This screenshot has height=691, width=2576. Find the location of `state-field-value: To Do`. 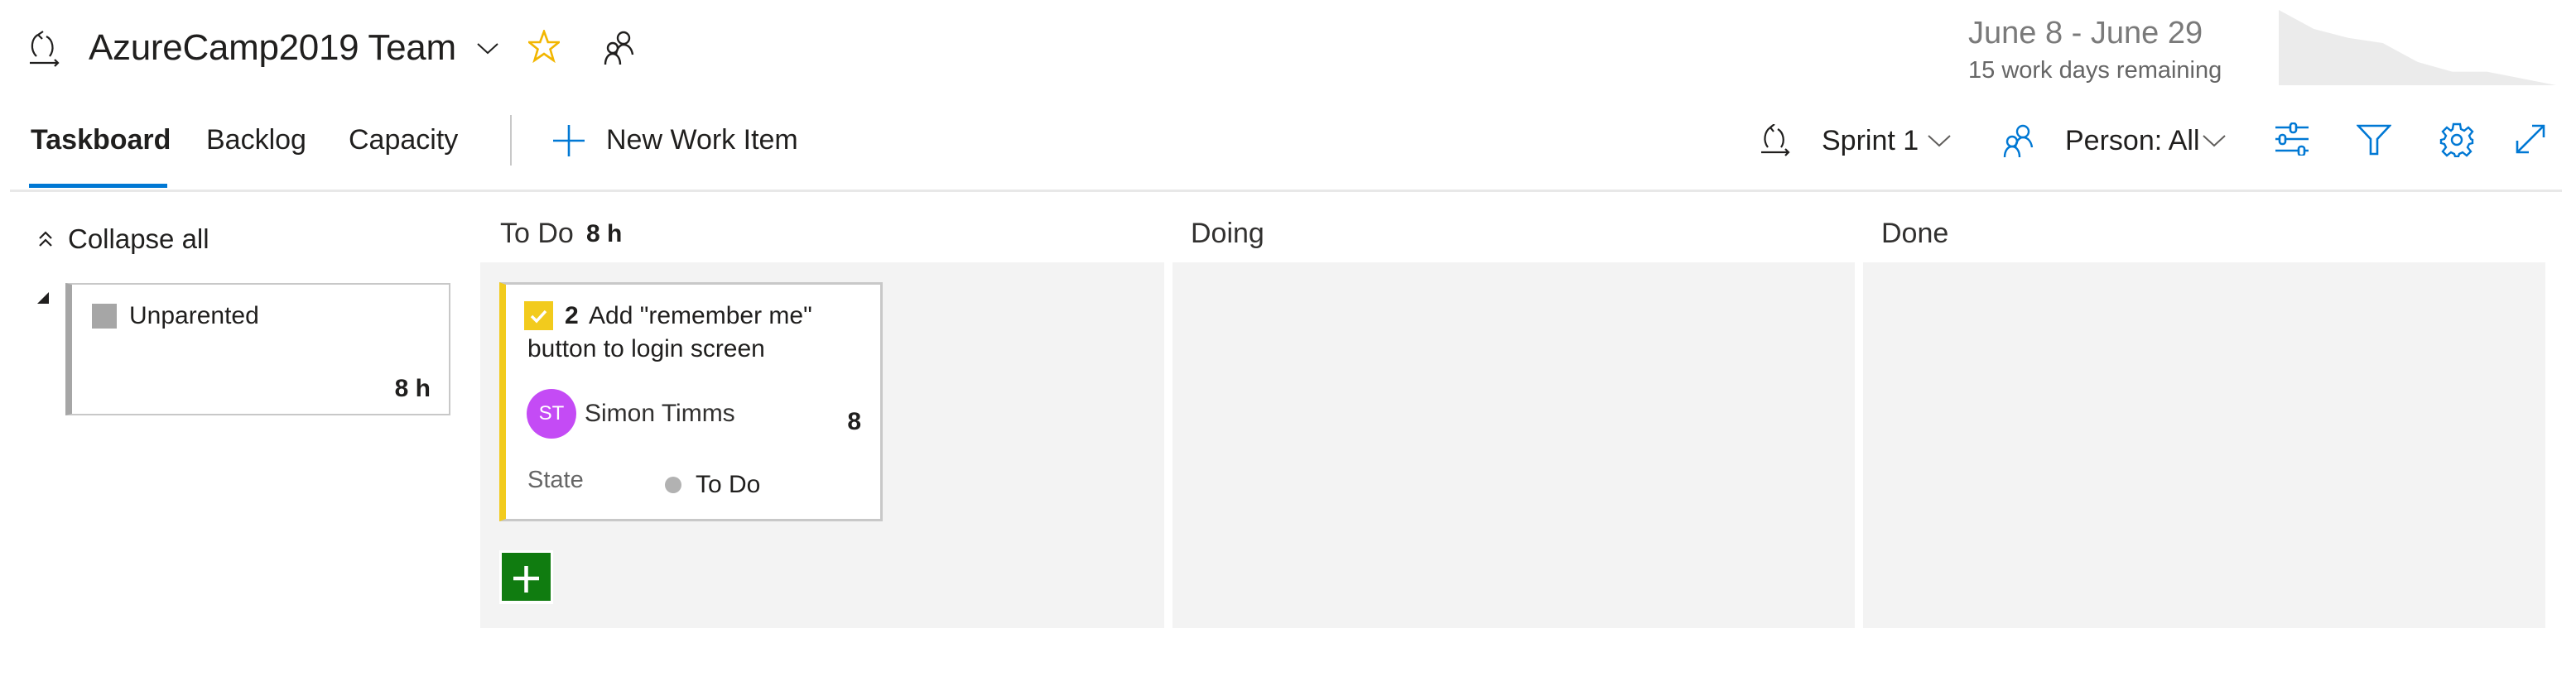

state-field-value: To Do is located at coordinates (728, 484).